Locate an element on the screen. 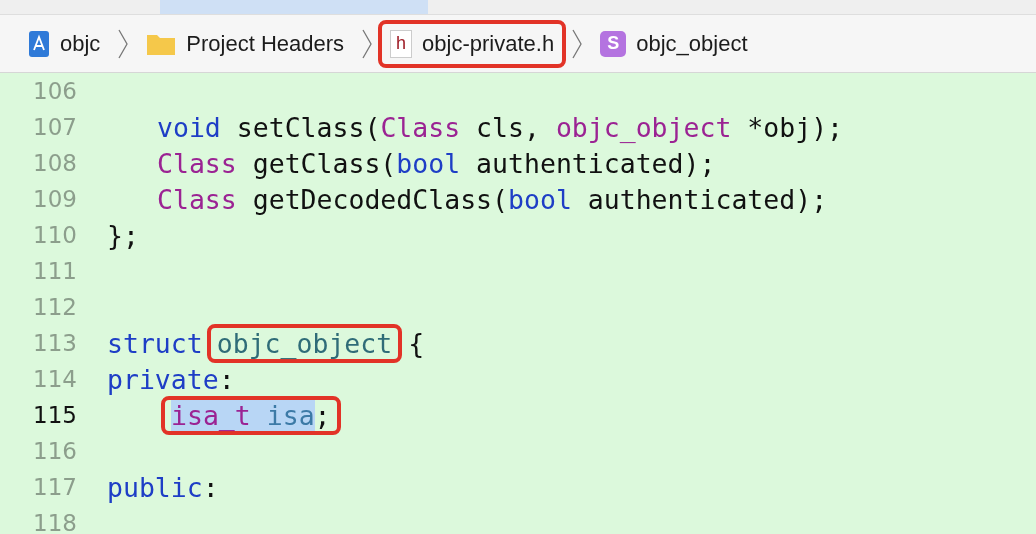  app-project-icon is located at coordinates (39, 43).